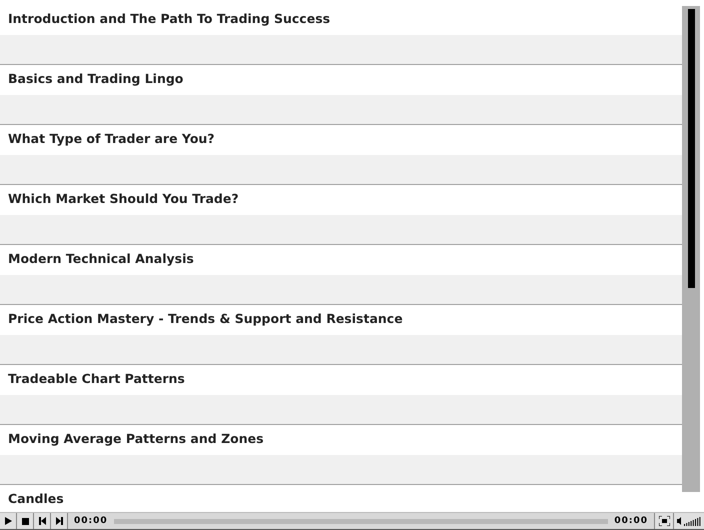  I want to click on lesson-title: Basics and Trading Lingo, so click(96, 78).